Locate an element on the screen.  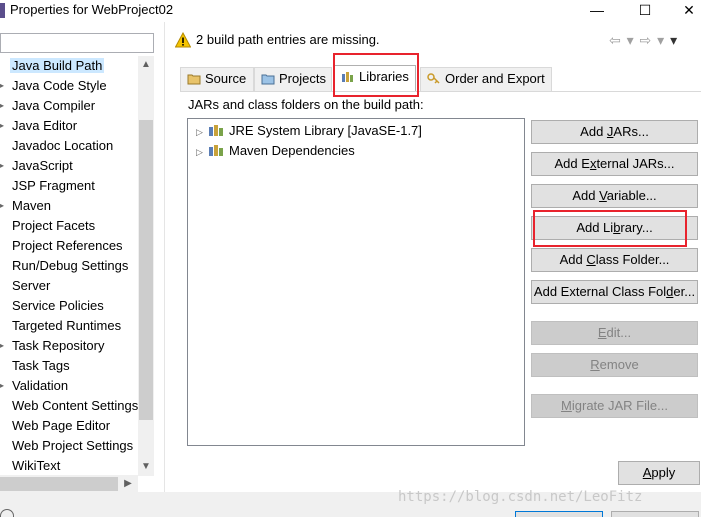
tree-item: Web Page Editor is located at coordinates (69, 426).